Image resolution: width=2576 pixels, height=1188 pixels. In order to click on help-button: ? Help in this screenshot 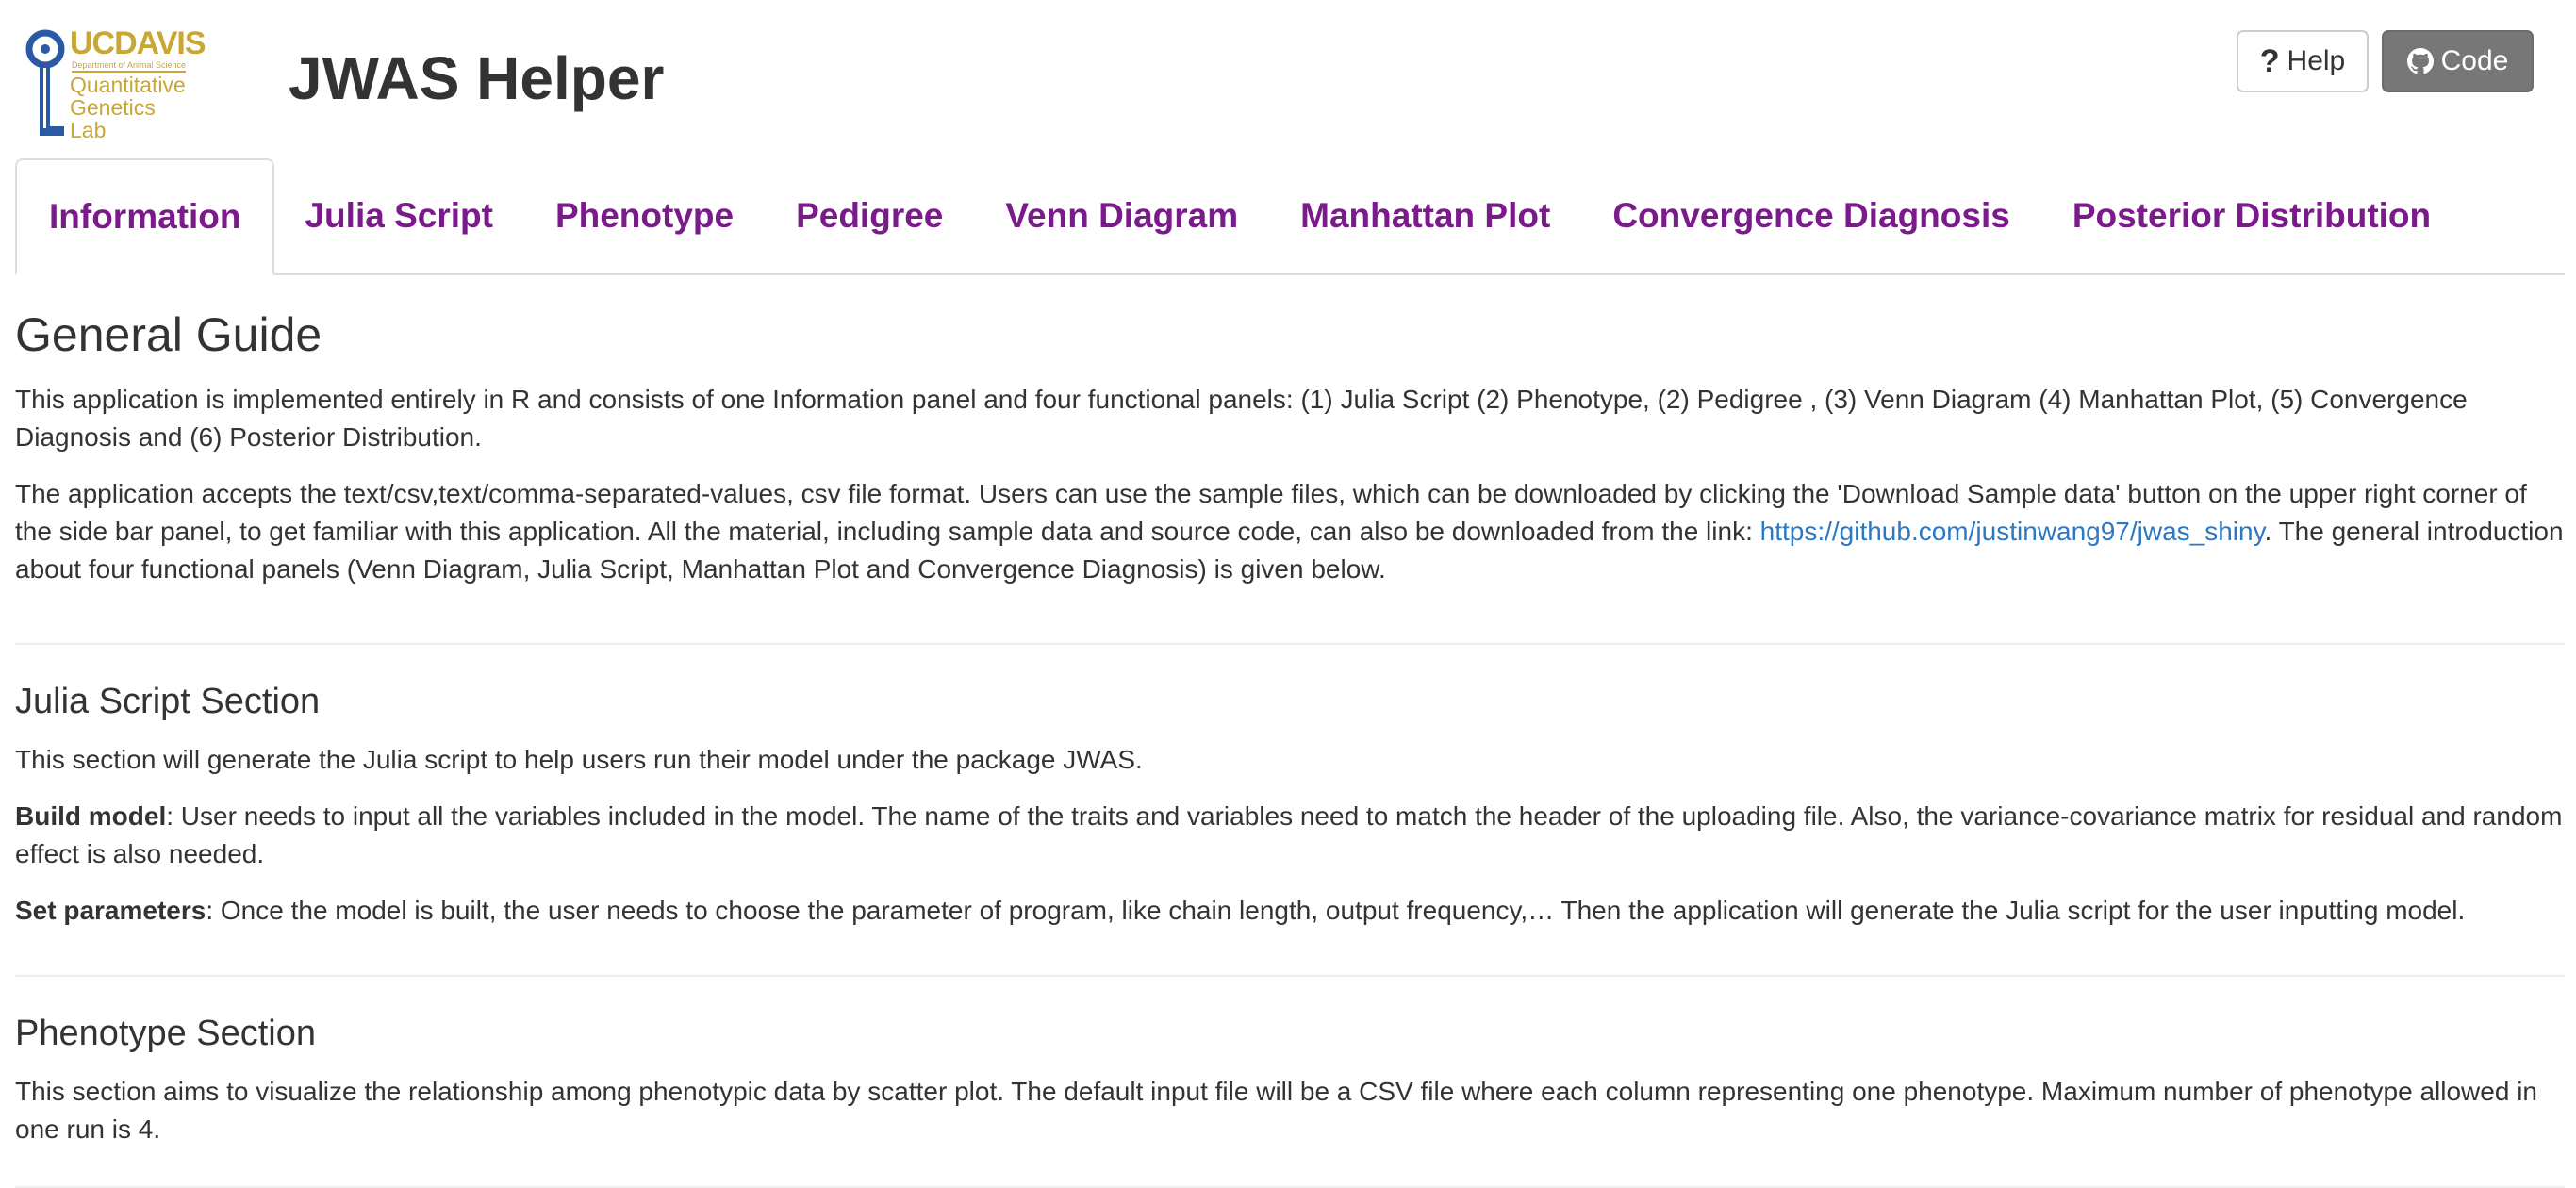, I will do `click(2303, 61)`.